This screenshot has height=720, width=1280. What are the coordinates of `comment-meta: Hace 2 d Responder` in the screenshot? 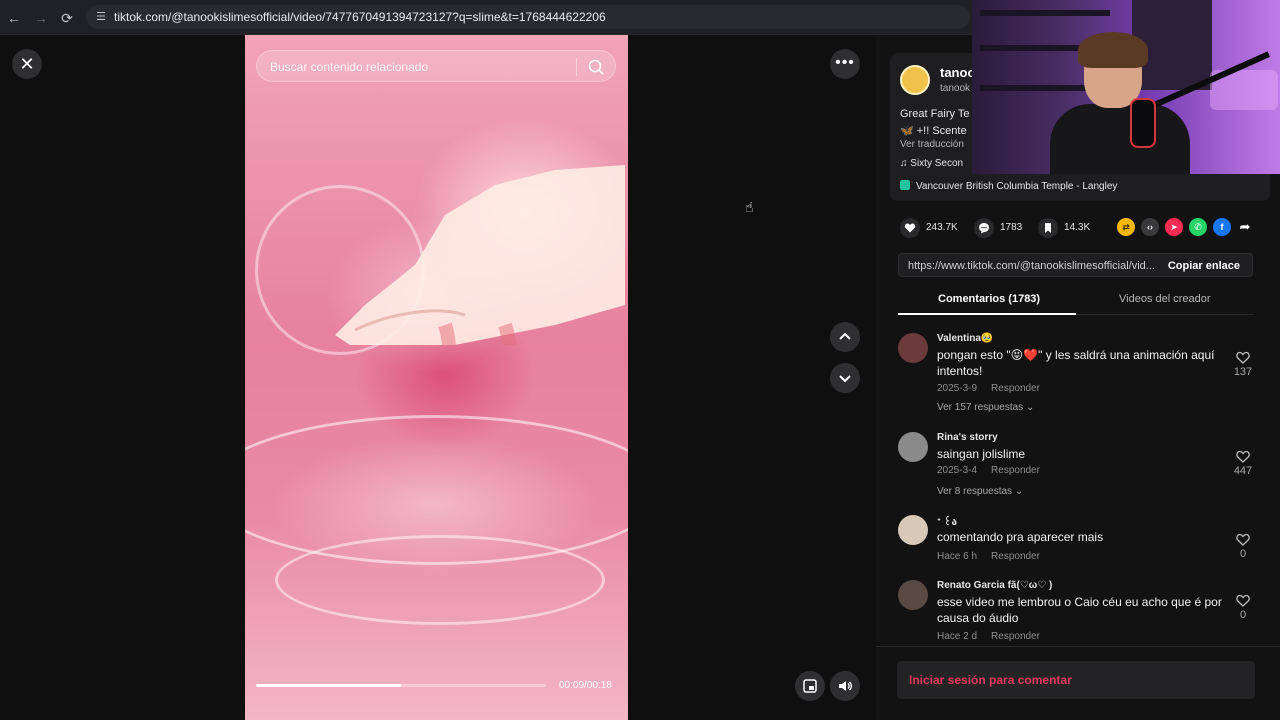 It's located at (988, 636).